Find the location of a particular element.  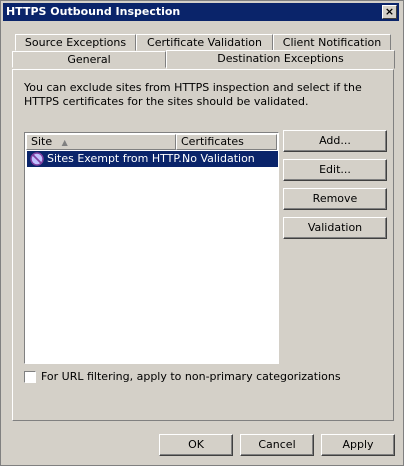

cancel-button: Cancel is located at coordinates (277, 445).